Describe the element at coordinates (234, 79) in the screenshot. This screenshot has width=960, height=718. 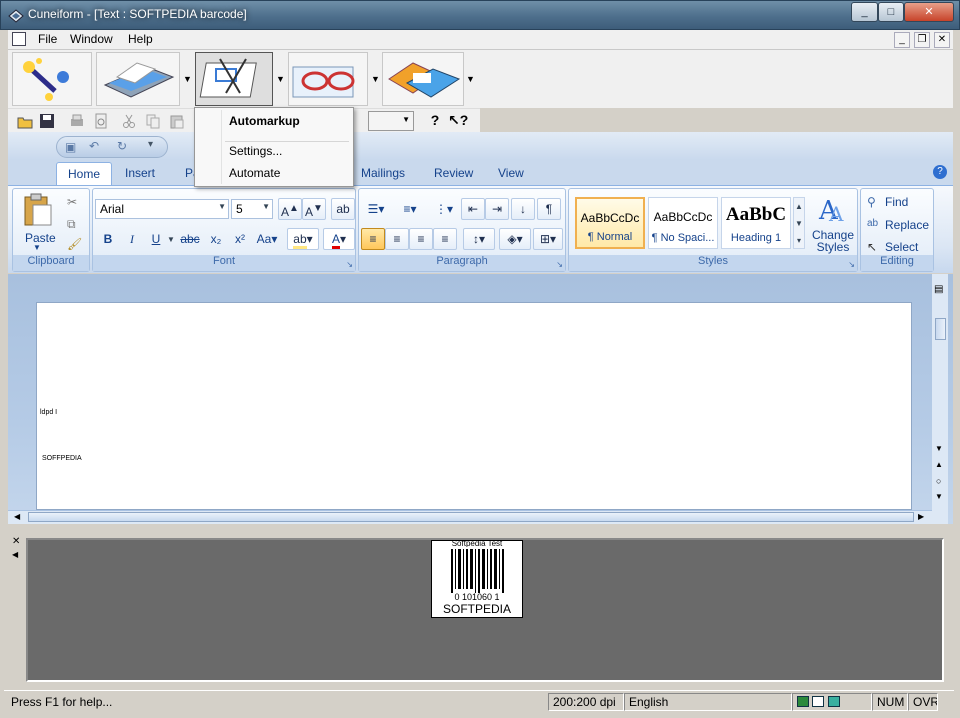
I see `markup-button` at that location.